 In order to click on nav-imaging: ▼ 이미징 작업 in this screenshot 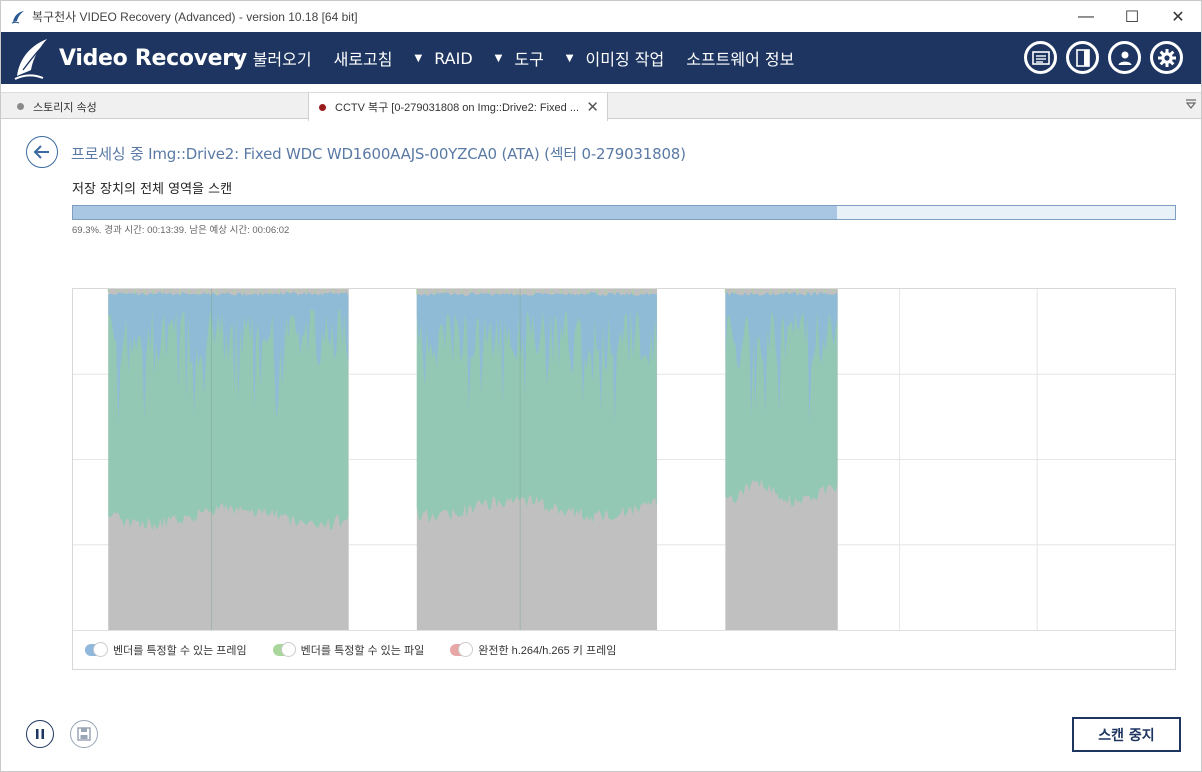, I will do `click(615, 58)`.